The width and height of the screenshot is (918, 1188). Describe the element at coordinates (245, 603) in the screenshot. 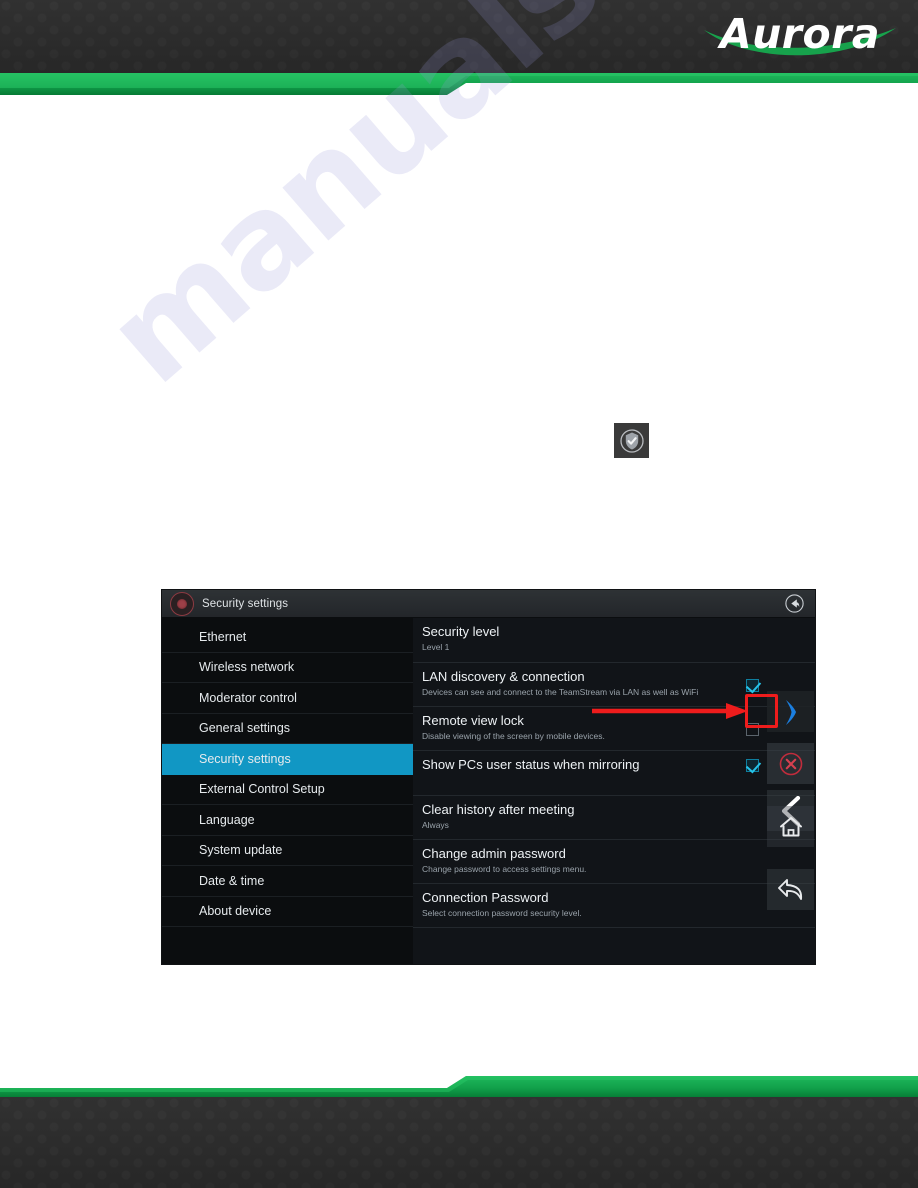

I see `device-title-text: Security settings` at that location.